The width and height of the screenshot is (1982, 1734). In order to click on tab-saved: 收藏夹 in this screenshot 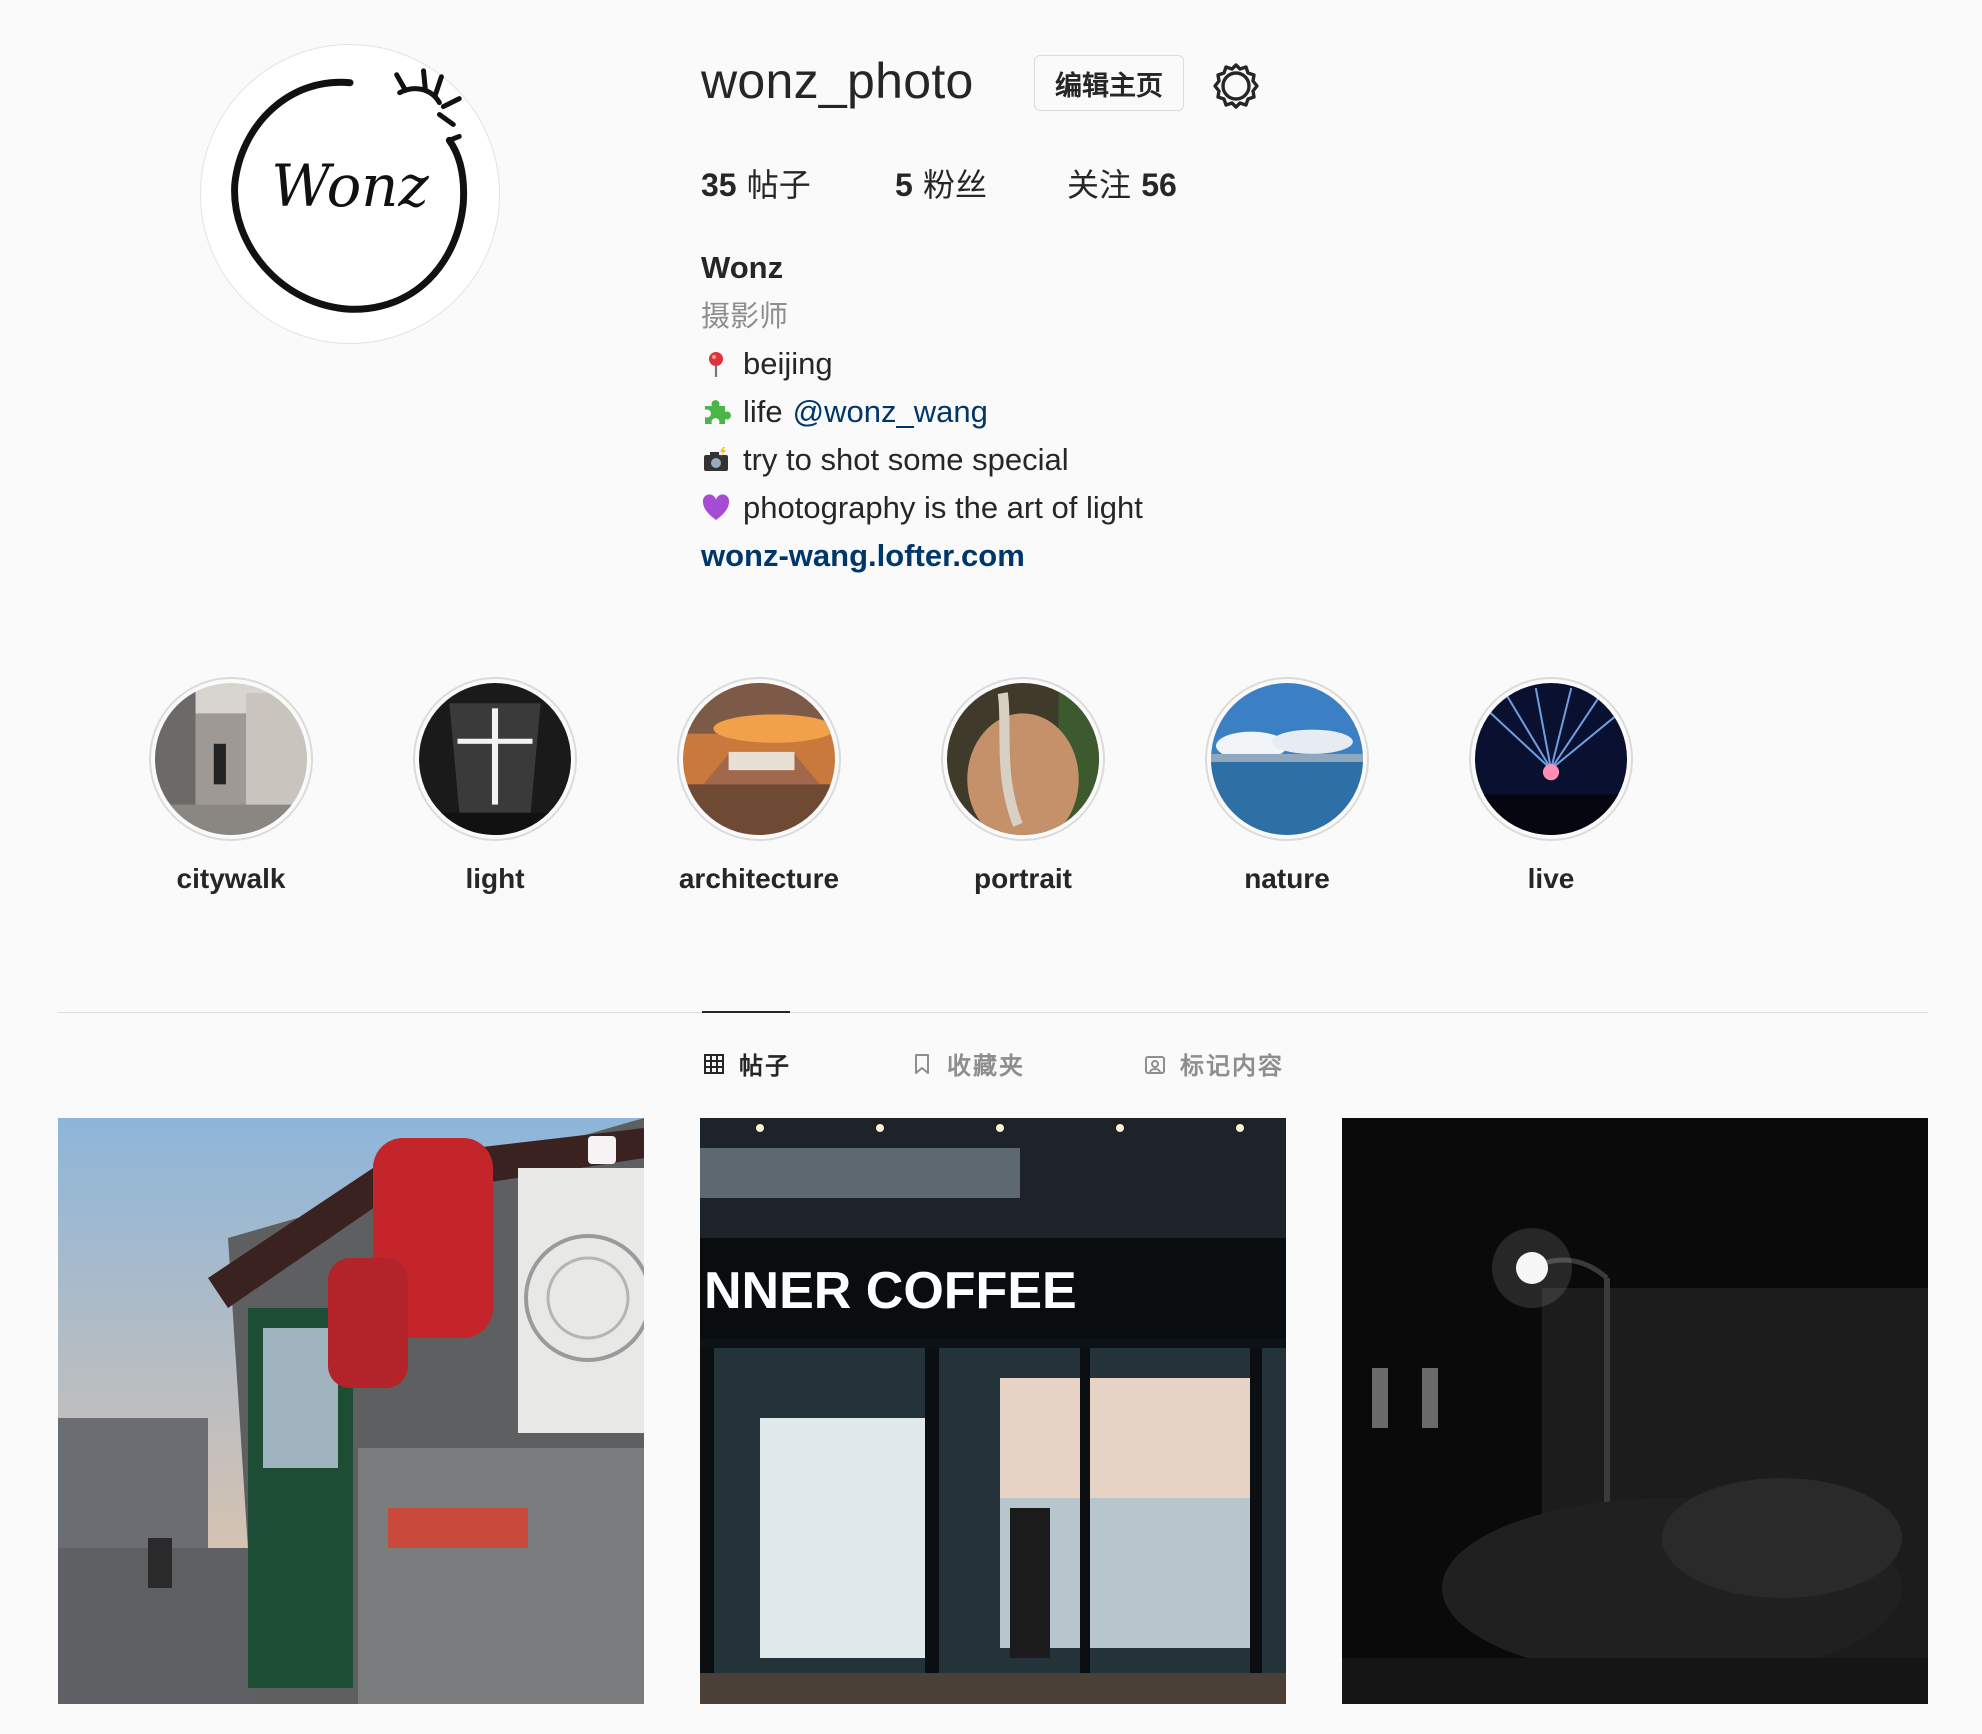, I will do `click(968, 1063)`.